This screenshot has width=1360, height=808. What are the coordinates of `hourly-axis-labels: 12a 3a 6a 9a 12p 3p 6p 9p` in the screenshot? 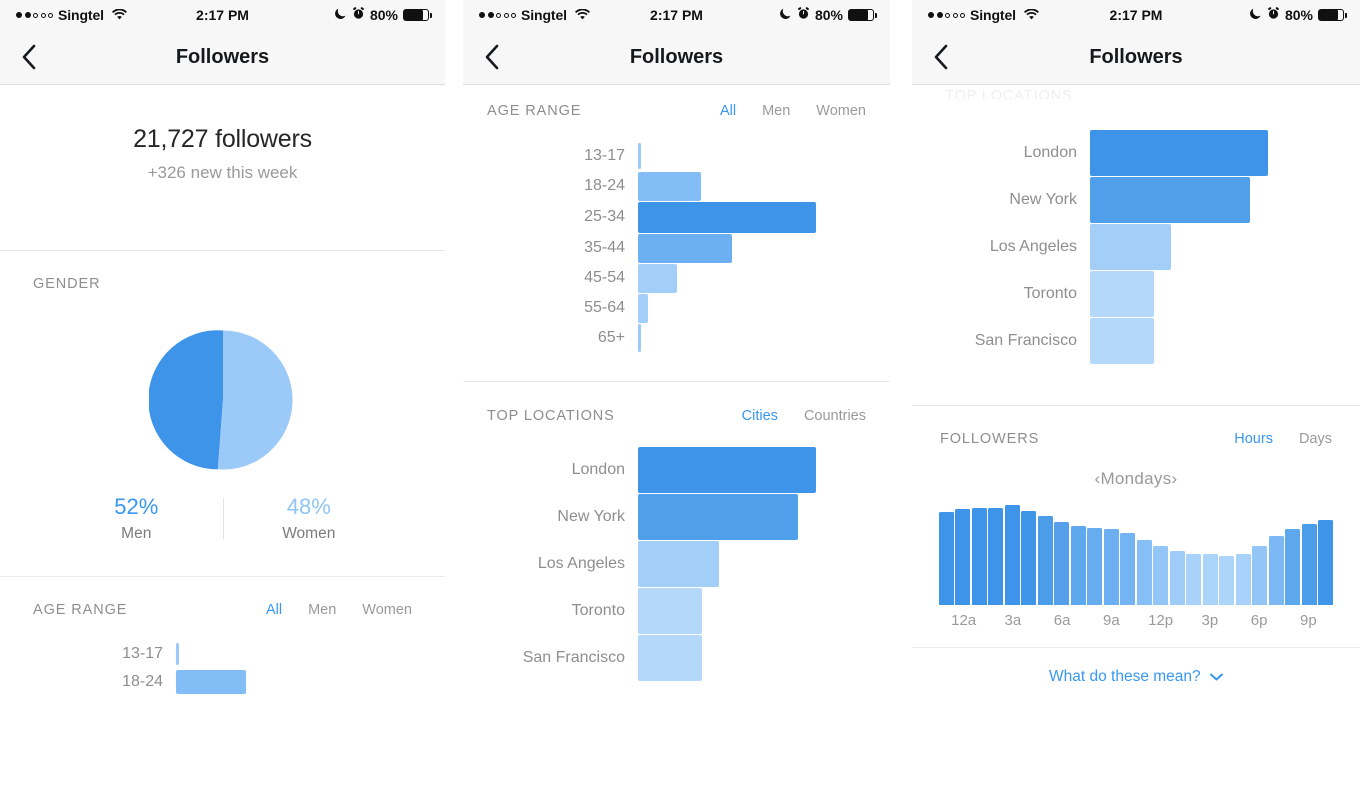 It's located at (1136, 620).